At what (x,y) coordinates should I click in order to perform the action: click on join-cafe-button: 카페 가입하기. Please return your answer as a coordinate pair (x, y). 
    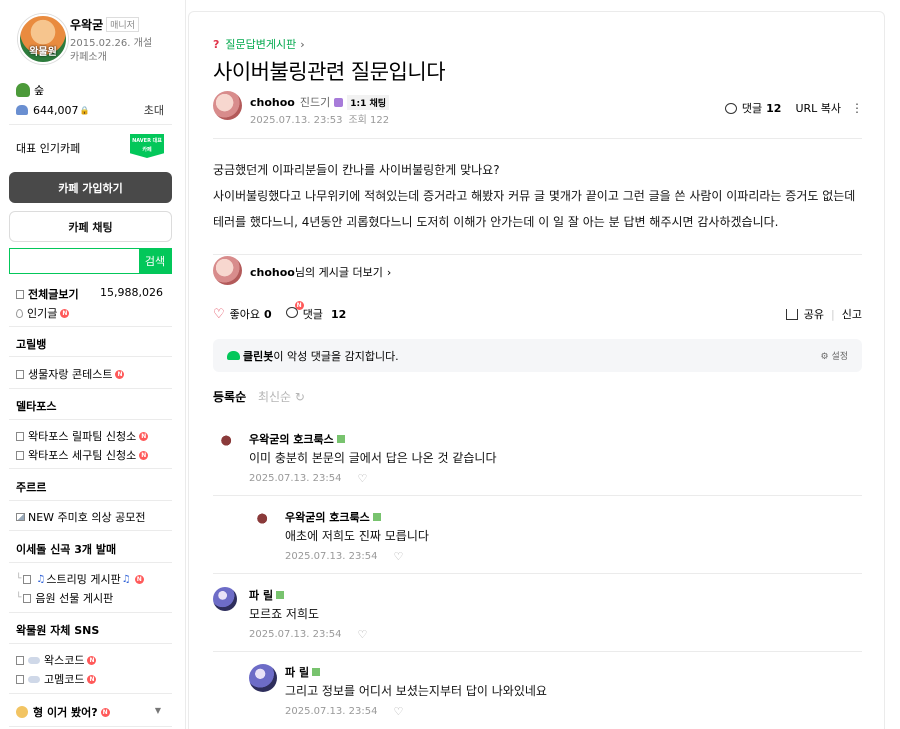
    Looking at the image, I should click on (90, 187).